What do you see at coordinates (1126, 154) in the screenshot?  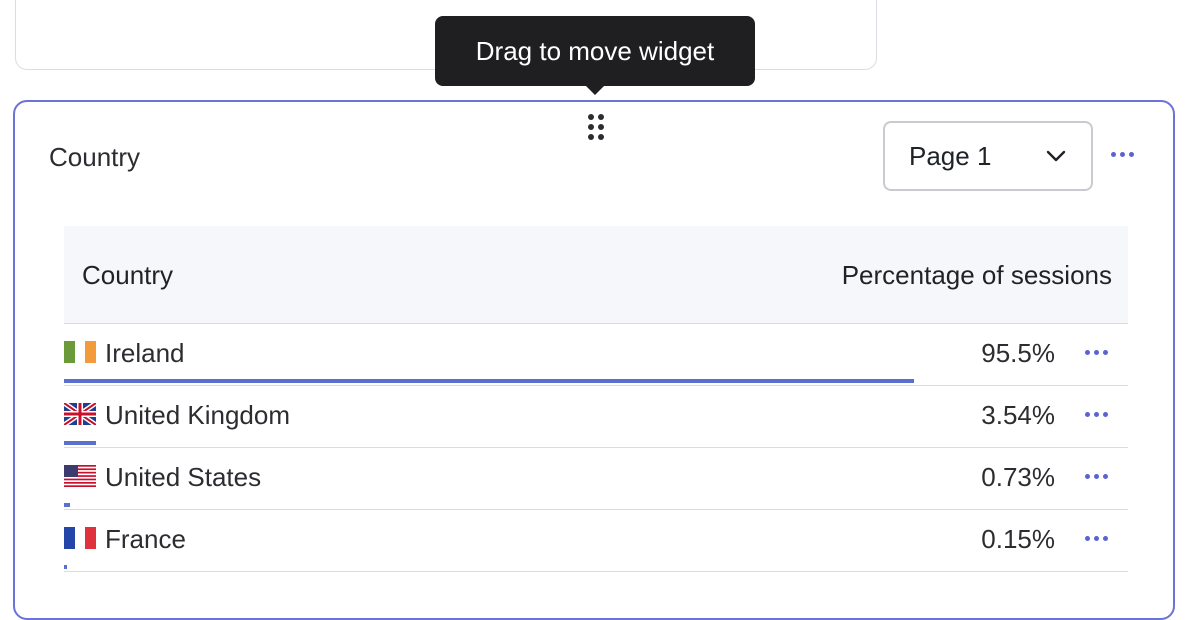 I see `widget-more-options-icon` at bounding box center [1126, 154].